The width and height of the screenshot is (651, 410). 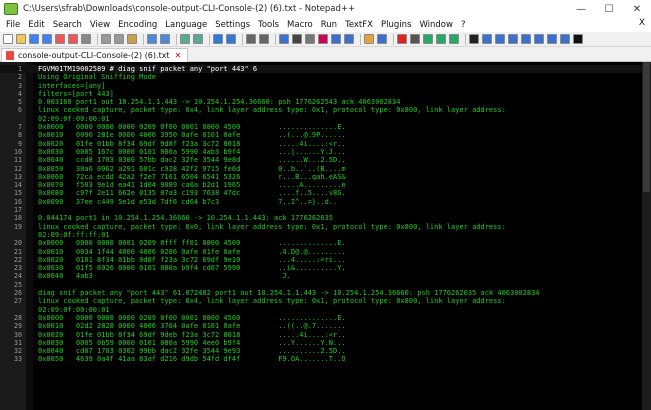 What do you see at coordinates (268, 25) in the screenshot?
I see `menu-tools: Tools` at bounding box center [268, 25].